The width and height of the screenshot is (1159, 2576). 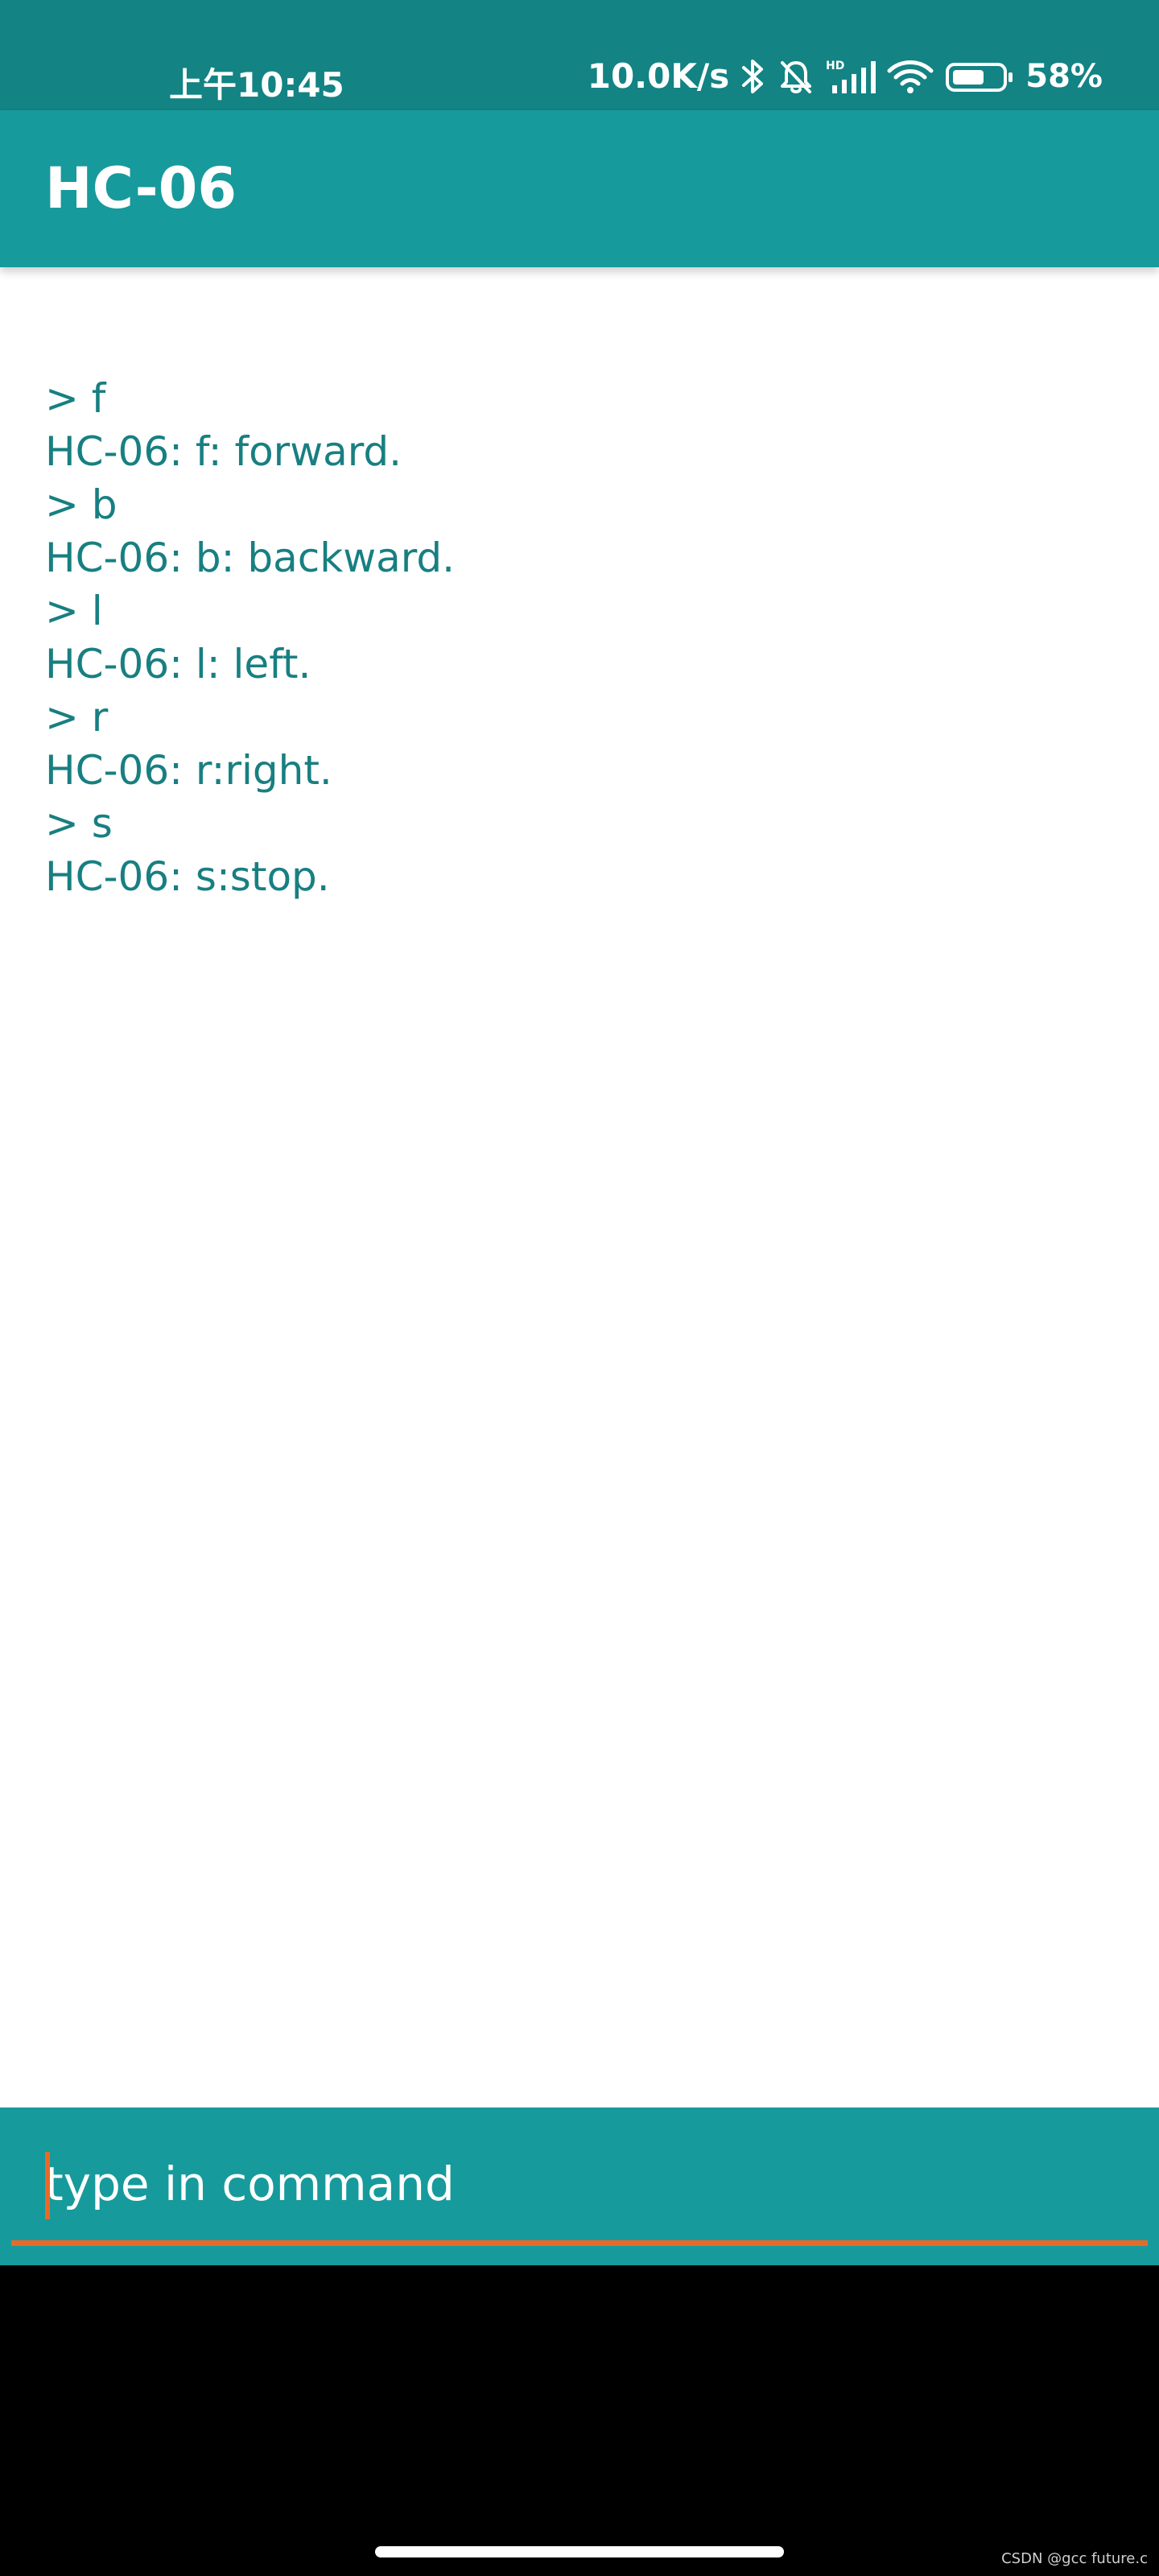 What do you see at coordinates (77, 717) in the screenshot?
I see `log-line: > r` at bounding box center [77, 717].